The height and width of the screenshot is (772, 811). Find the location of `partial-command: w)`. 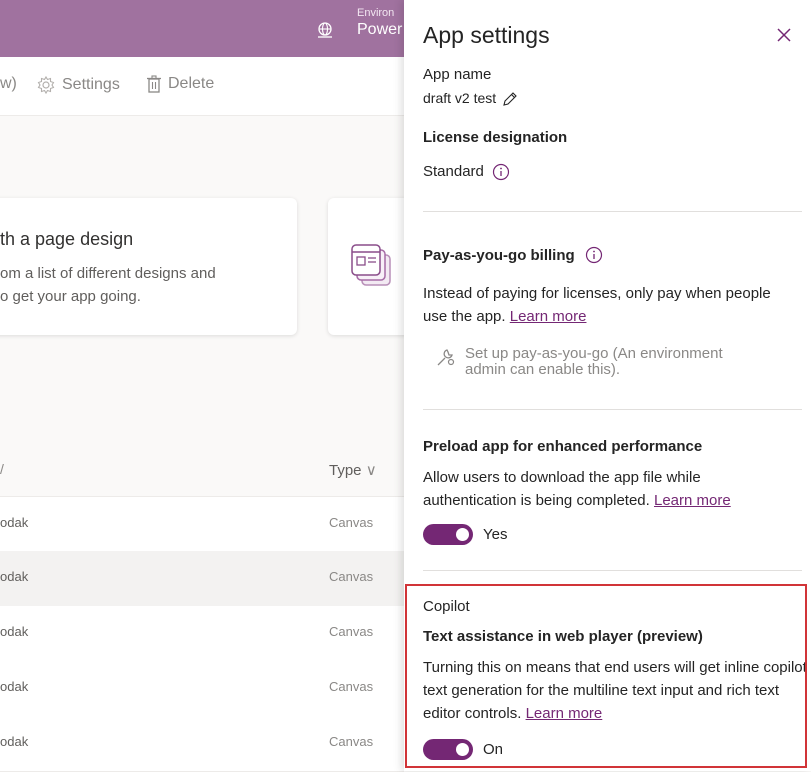

partial-command: w) is located at coordinates (8, 84).